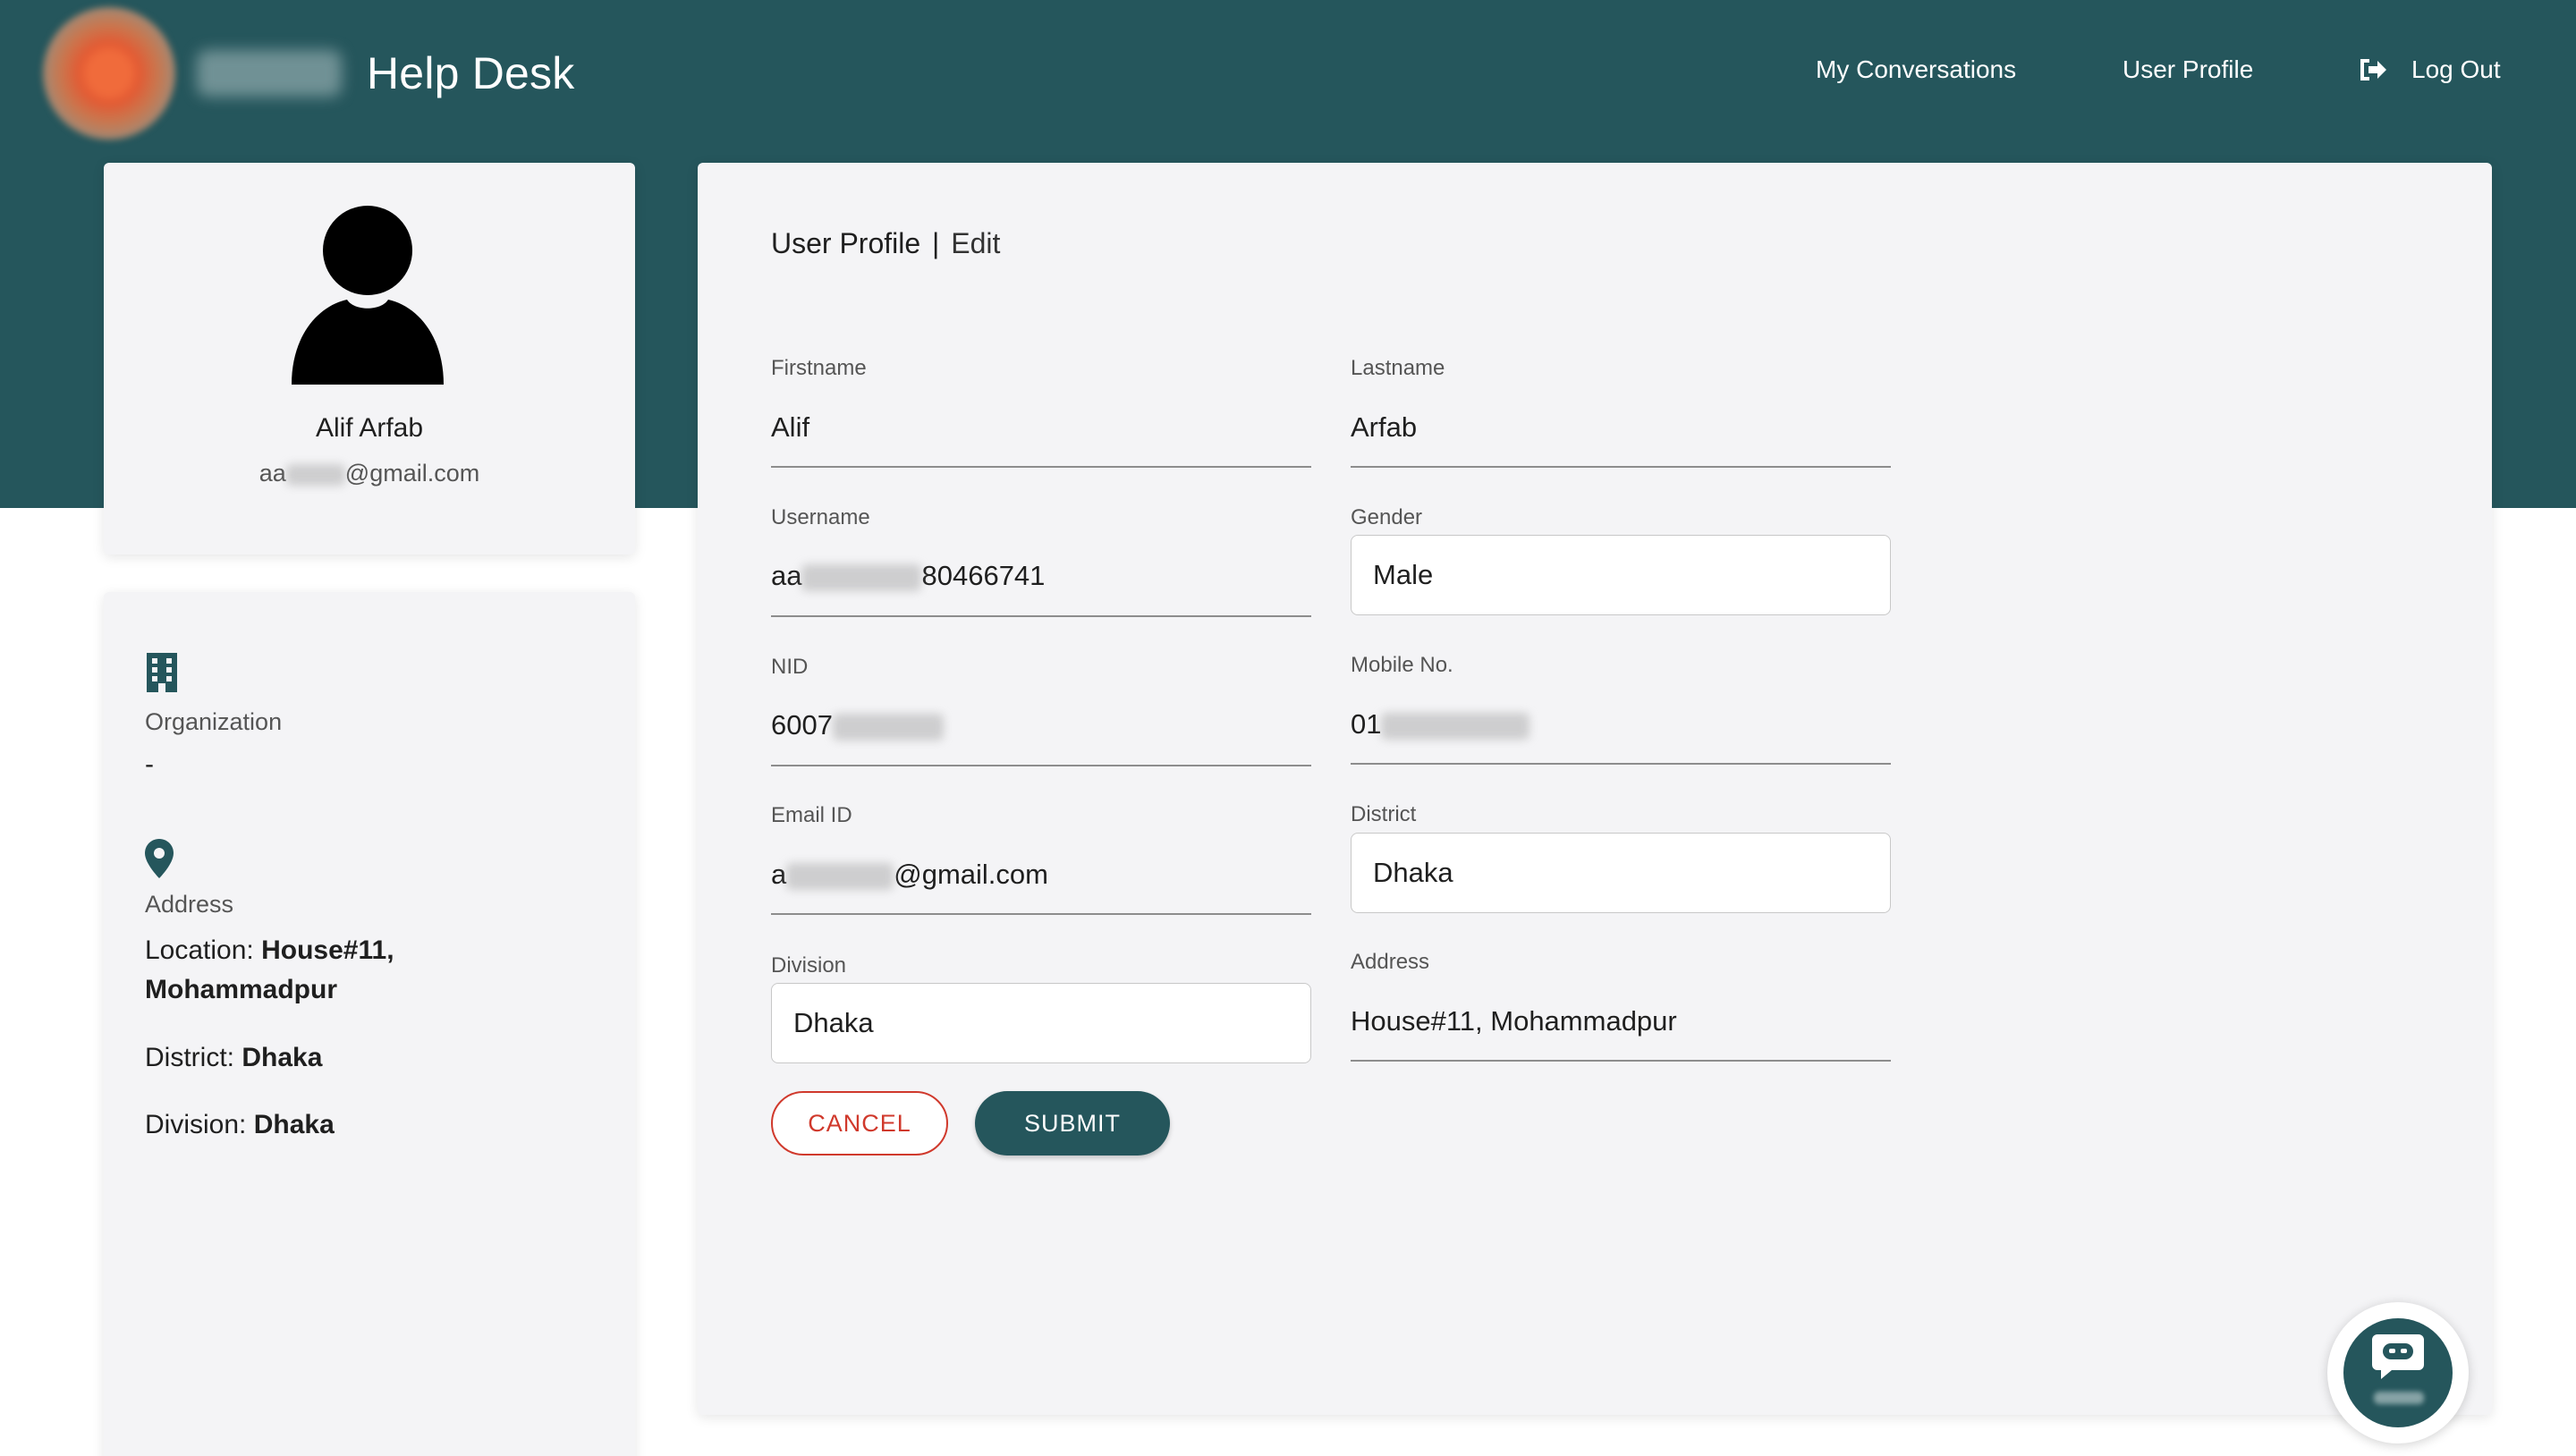  I want to click on district-line: District: Dhaka, so click(233, 1058).